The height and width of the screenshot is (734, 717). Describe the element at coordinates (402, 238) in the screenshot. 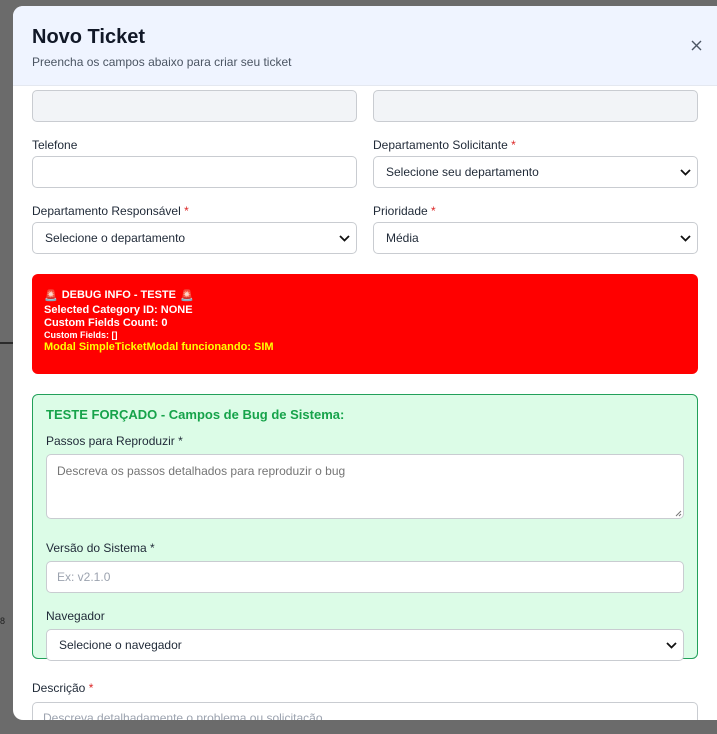

I see `priority-value: Média` at that location.